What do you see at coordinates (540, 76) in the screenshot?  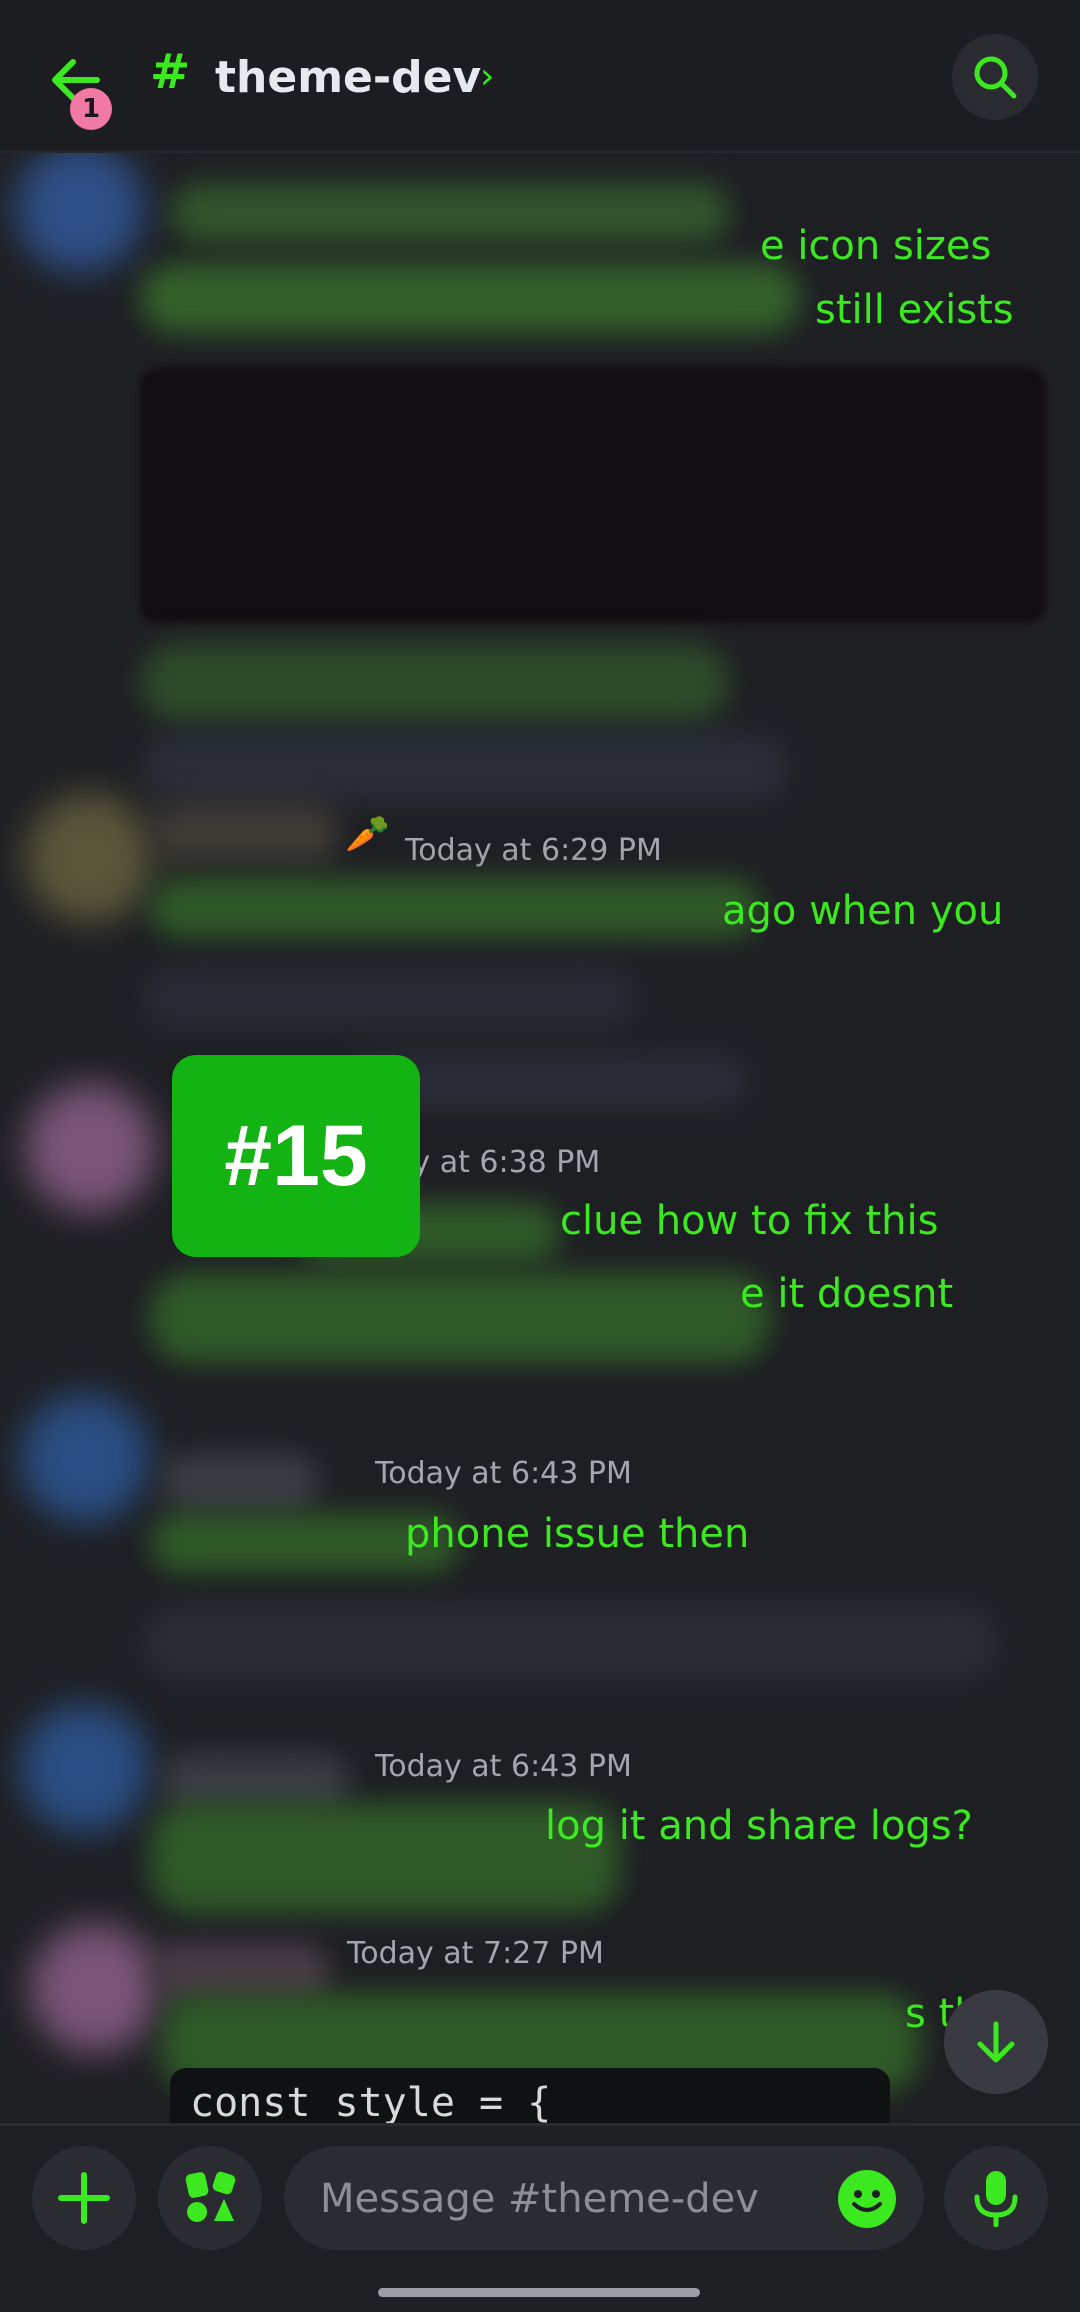 I see `channel-header: 1 # theme-dev ›` at bounding box center [540, 76].